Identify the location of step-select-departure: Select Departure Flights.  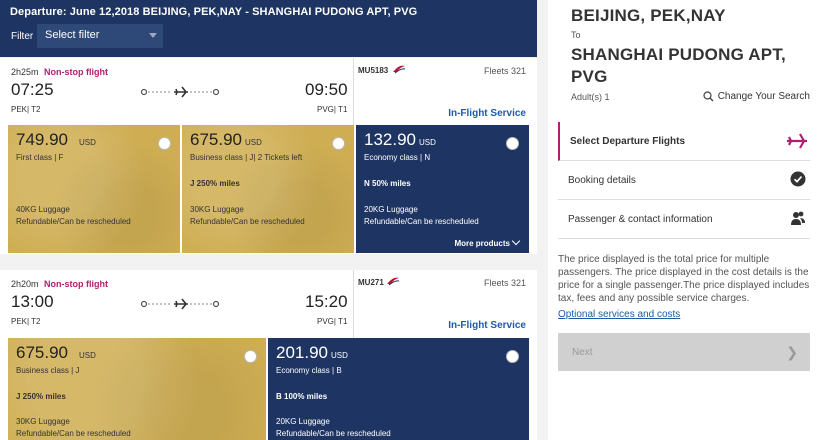
(684, 141).